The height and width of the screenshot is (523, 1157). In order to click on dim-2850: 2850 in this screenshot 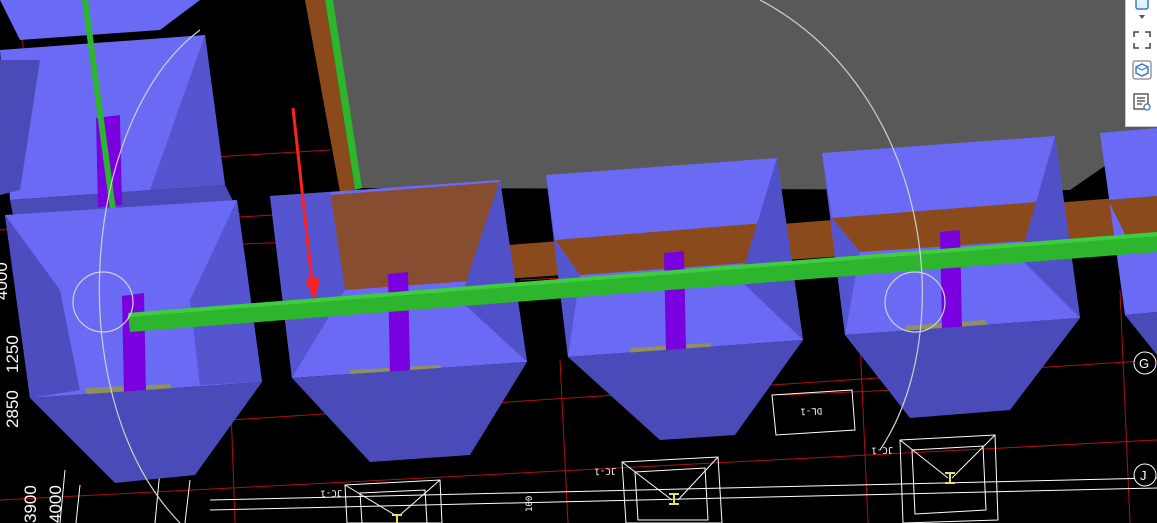, I will do `click(12, 409)`.